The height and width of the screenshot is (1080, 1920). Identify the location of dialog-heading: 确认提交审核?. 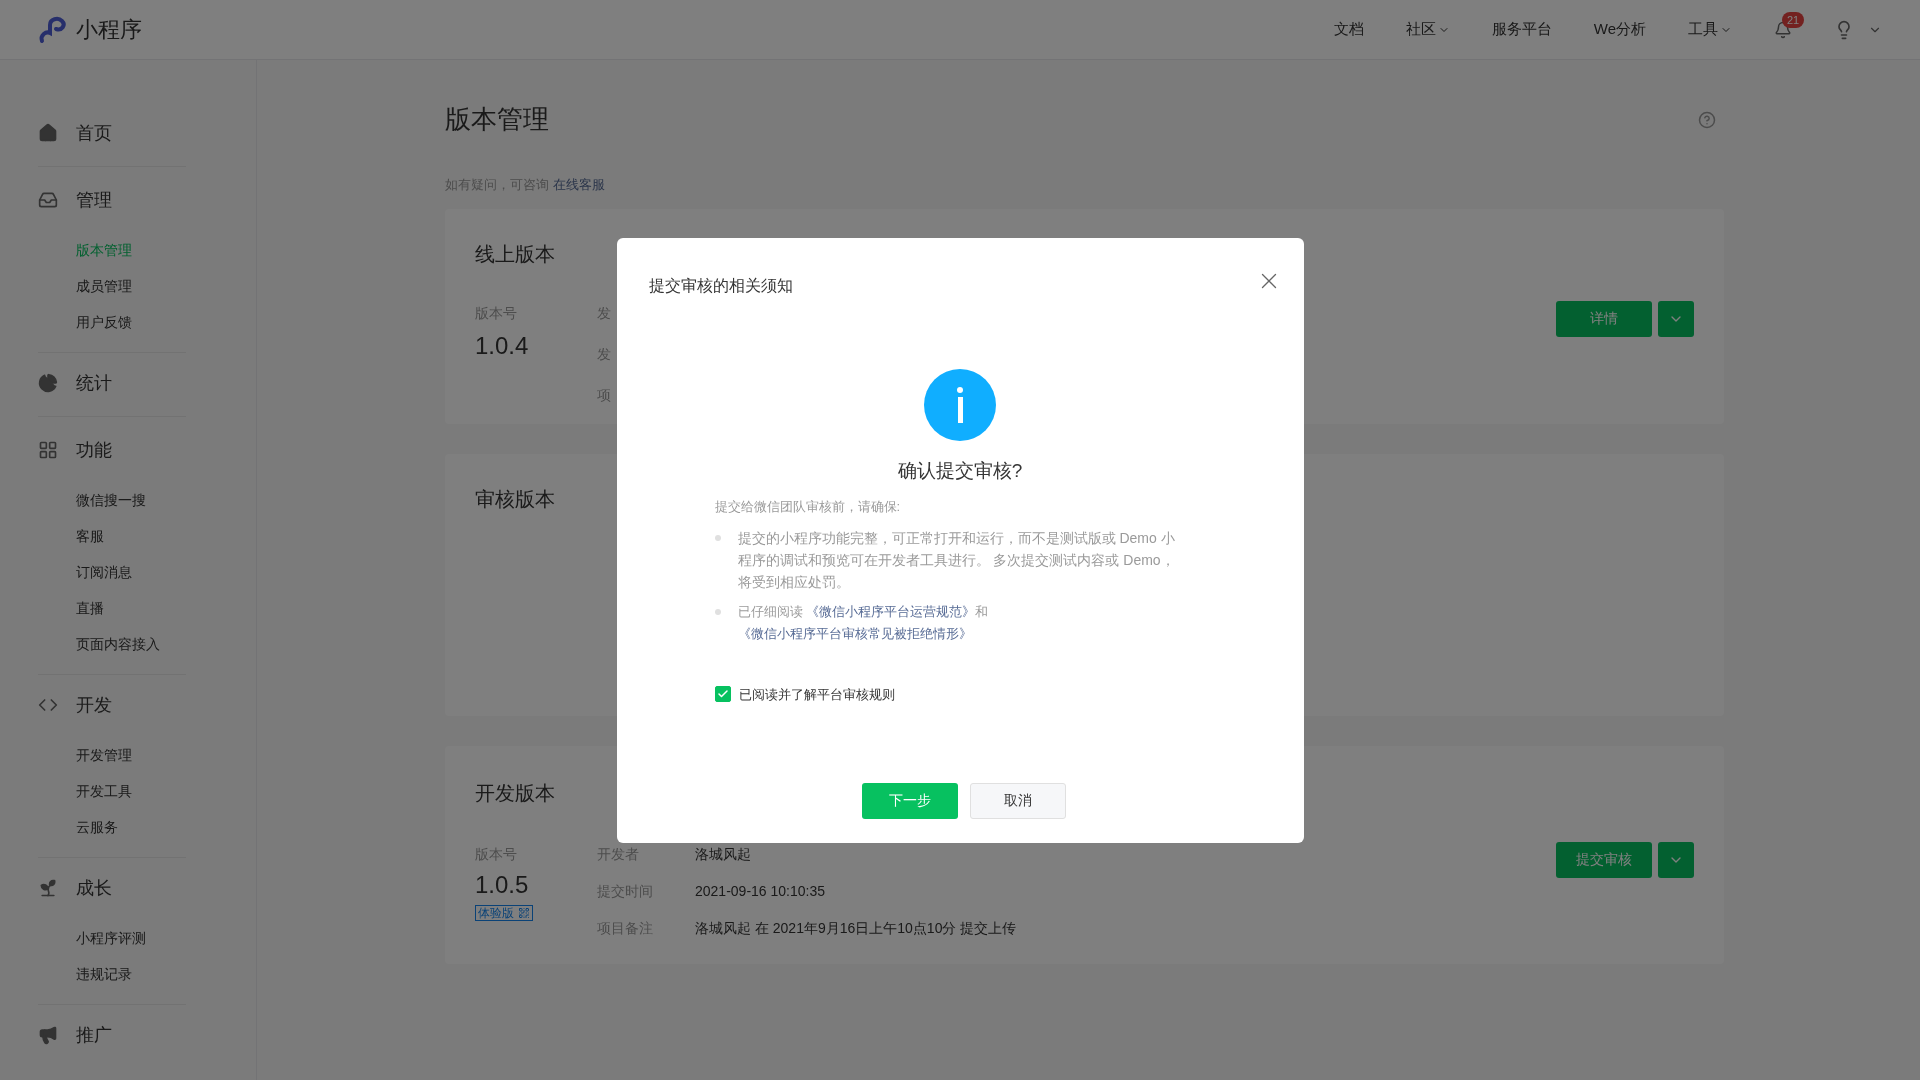
(960, 470).